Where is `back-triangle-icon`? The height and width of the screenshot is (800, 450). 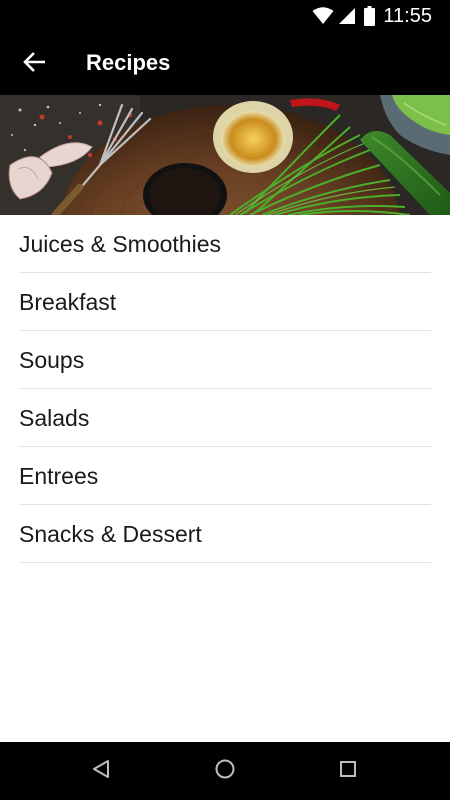
back-triangle-icon is located at coordinates (101, 771).